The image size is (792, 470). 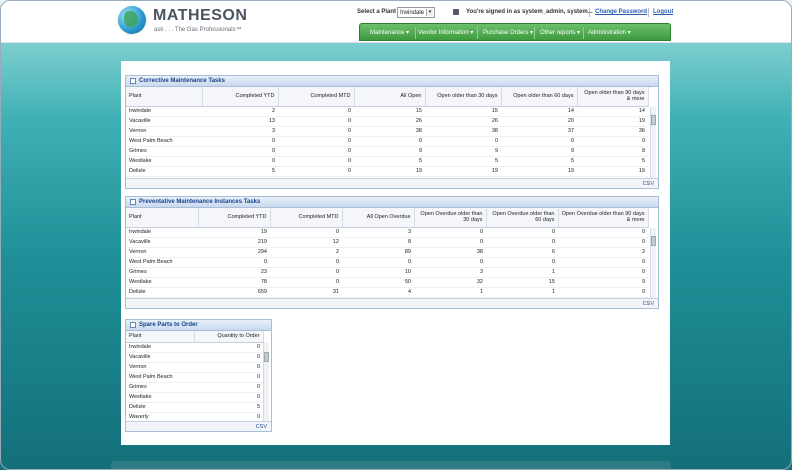 I want to click on table-row: Vernon 0, so click(x=194, y=367).